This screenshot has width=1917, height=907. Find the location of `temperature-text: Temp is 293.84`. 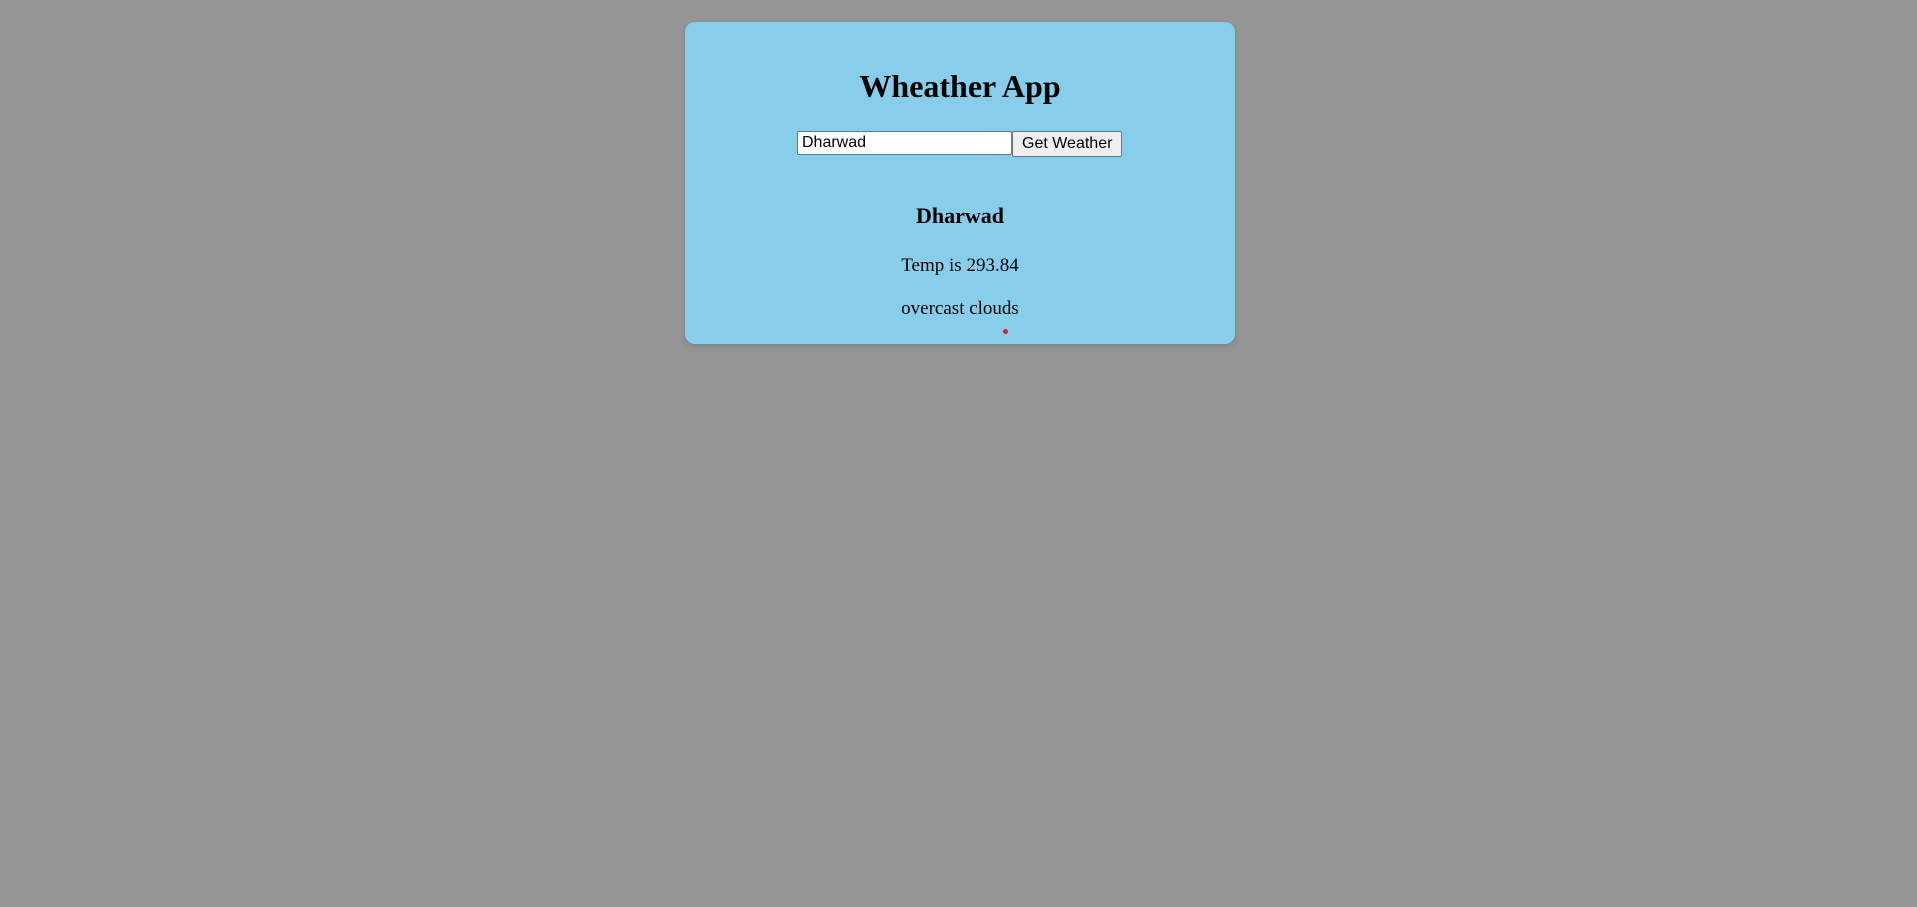

temperature-text: Temp is 293.84 is located at coordinates (960, 265).